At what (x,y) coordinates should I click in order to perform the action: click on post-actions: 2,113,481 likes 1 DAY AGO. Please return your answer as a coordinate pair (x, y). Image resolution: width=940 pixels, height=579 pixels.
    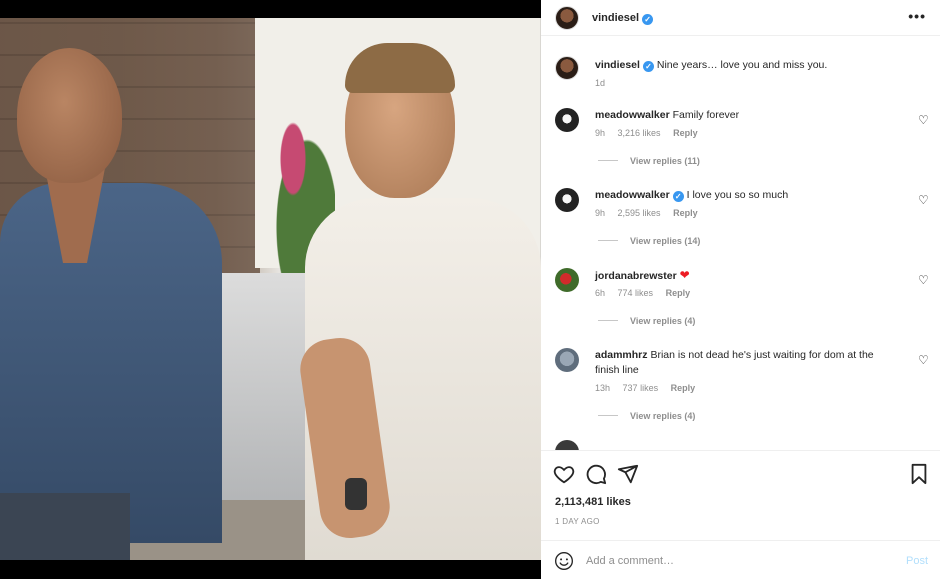
    Looking at the image, I should click on (740, 495).